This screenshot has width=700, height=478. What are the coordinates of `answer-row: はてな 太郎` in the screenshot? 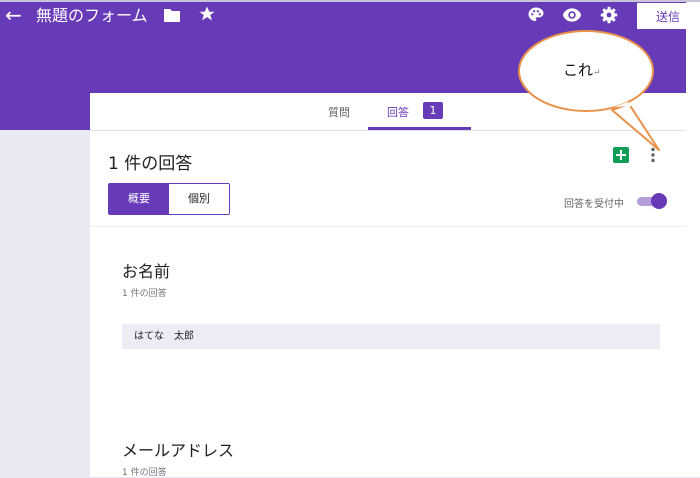 It's located at (391, 336).